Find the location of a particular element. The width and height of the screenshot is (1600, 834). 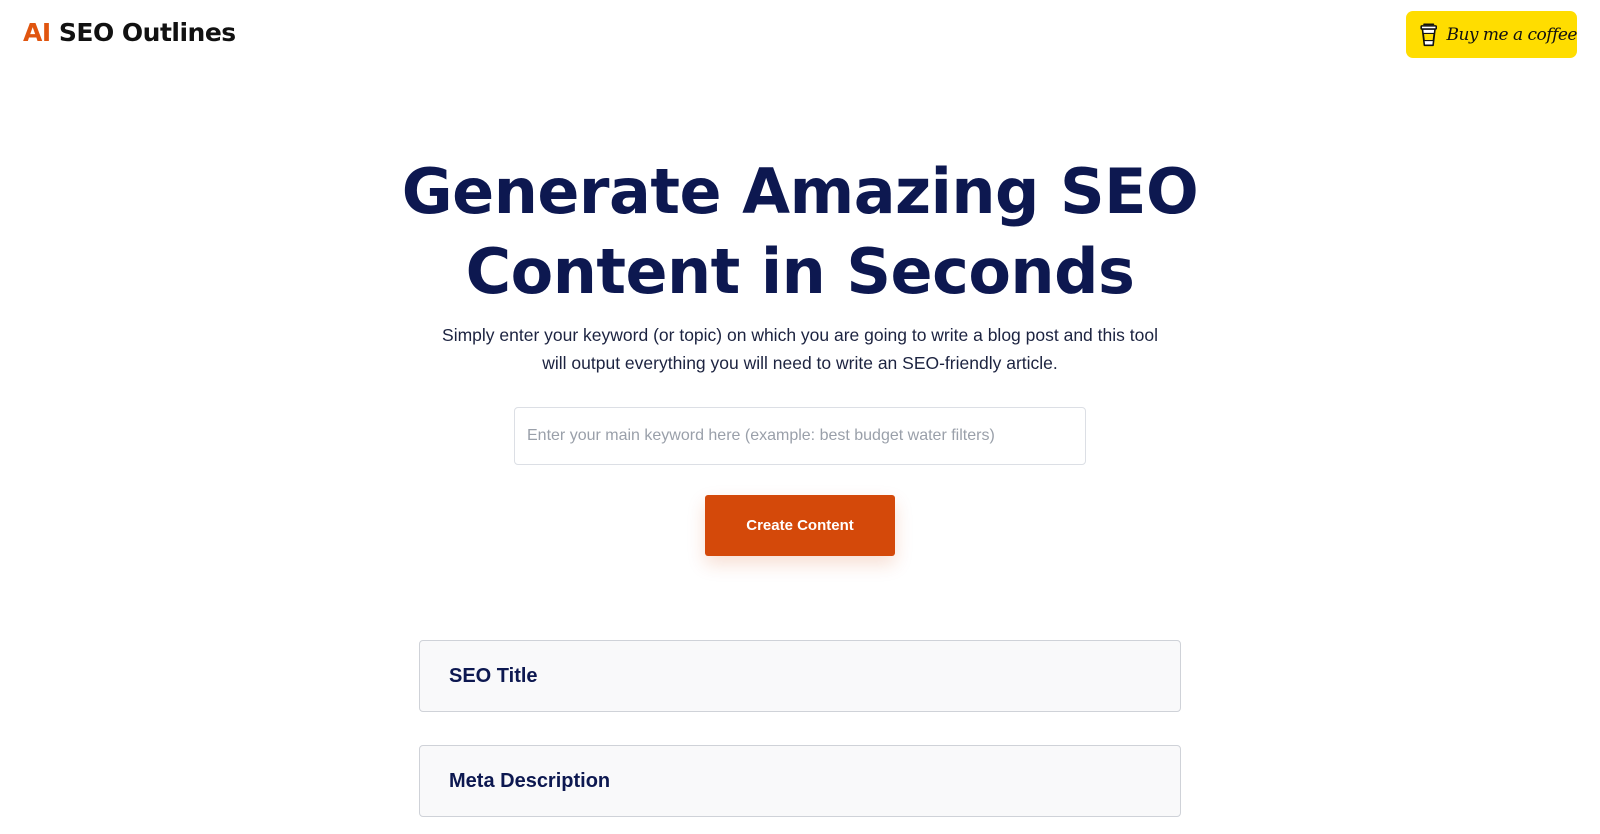

seo-title-heading: SEO Title is located at coordinates (493, 675).